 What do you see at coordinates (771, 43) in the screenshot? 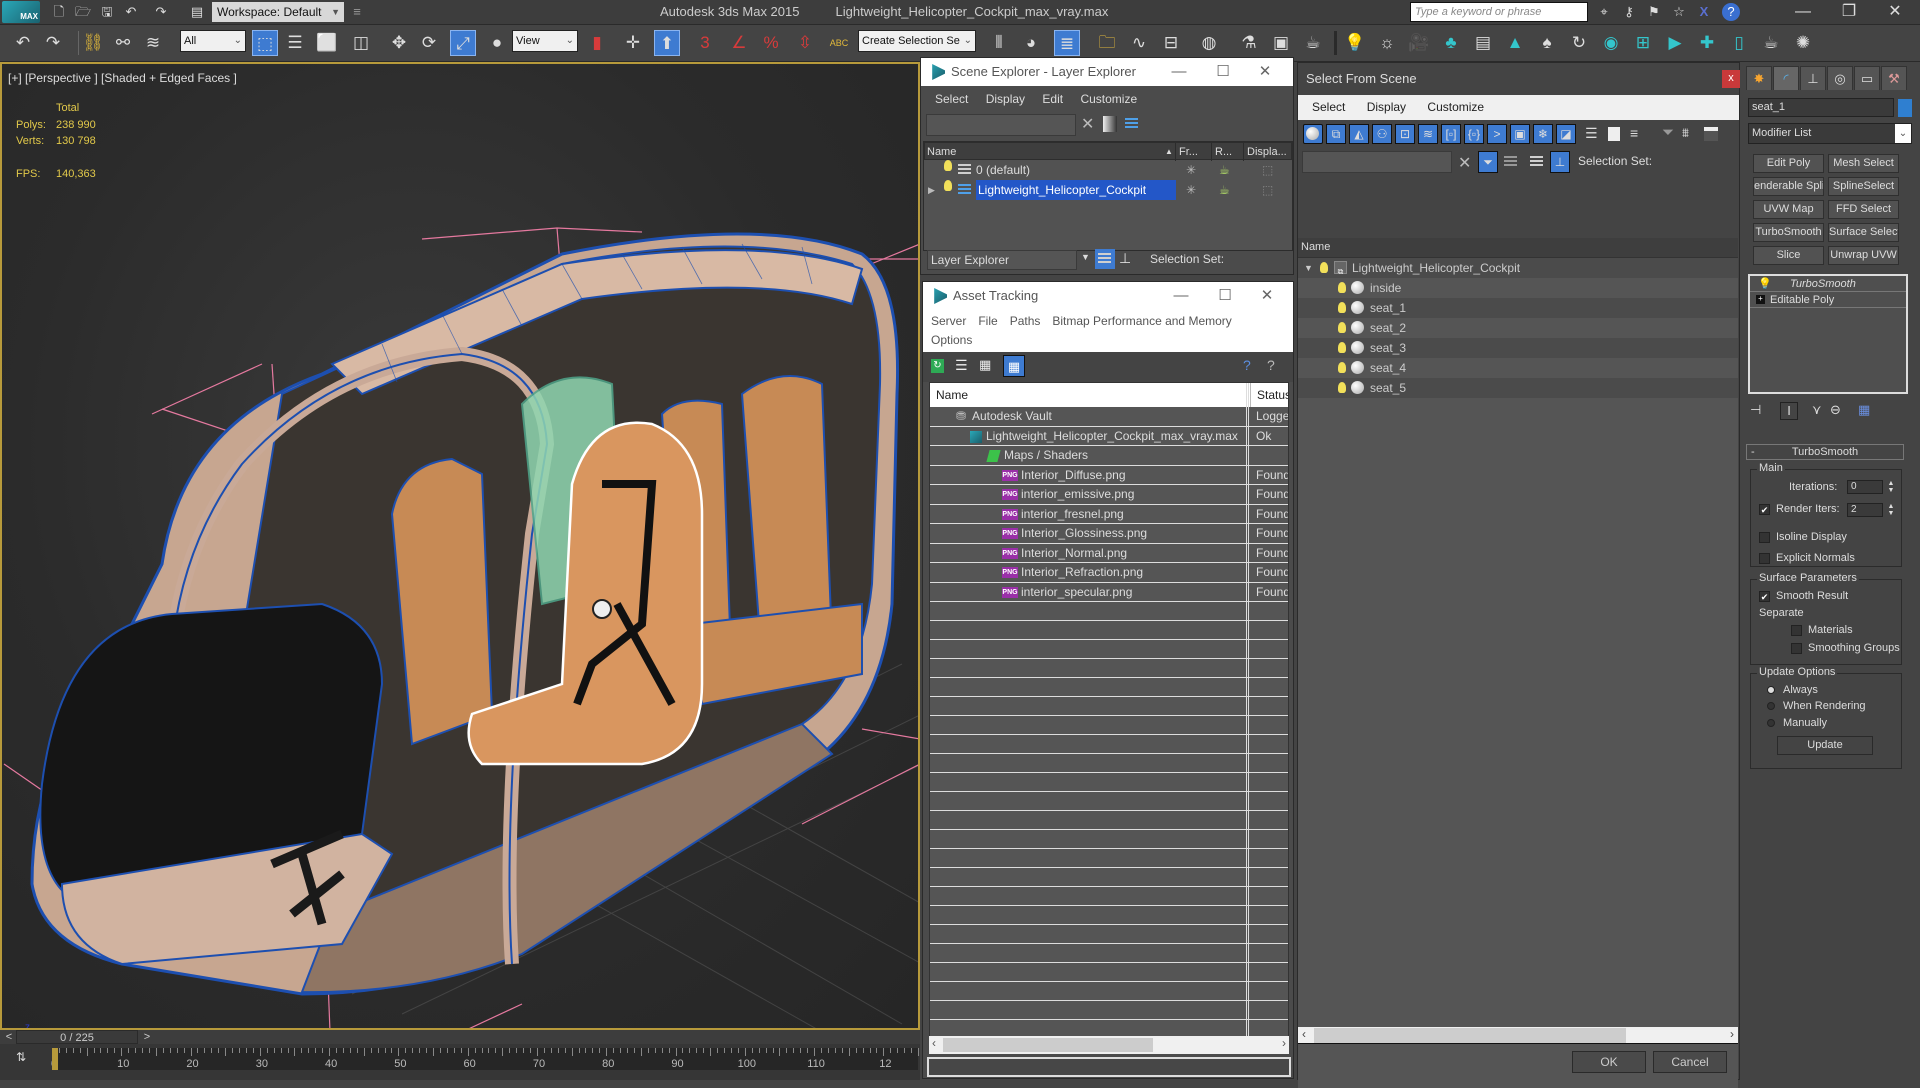
I see `percent-snap-icon: %` at bounding box center [771, 43].